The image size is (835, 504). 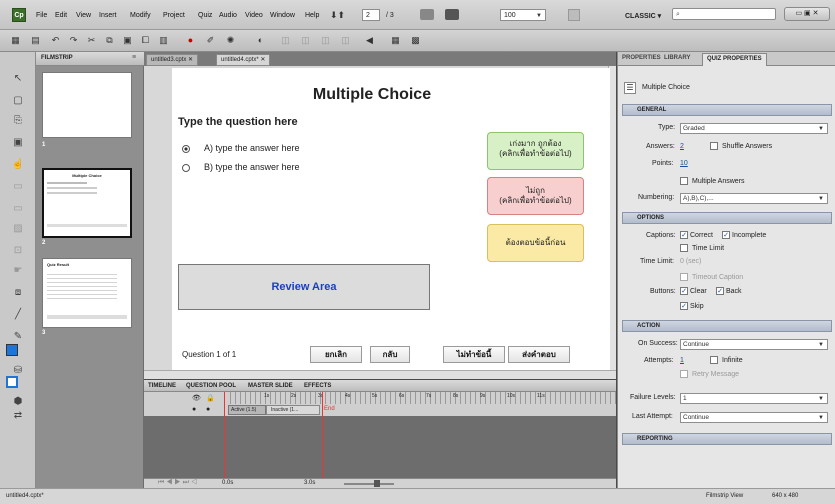 What do you see at coordinates (309, 483) in the screenshot?
I see `time-field-2: 3.0s` at bounding box center [309, 483].